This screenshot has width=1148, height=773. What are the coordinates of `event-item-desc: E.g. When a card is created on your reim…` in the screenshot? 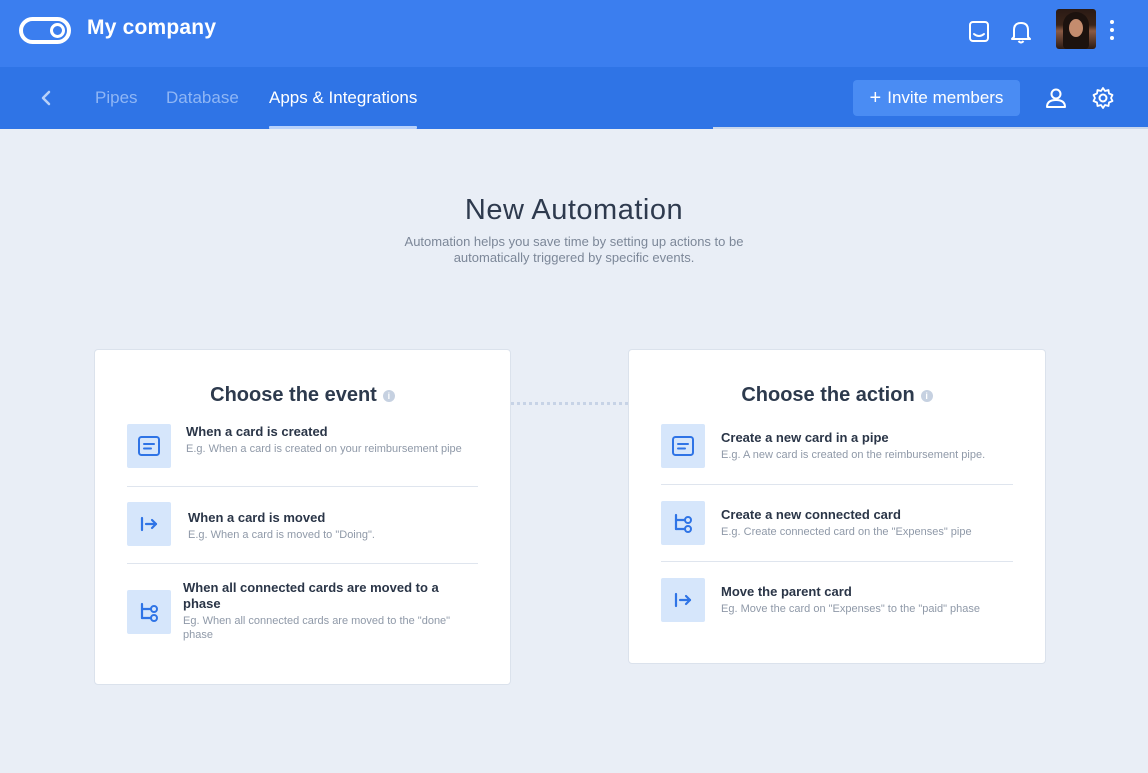 It's located at (324, 449).